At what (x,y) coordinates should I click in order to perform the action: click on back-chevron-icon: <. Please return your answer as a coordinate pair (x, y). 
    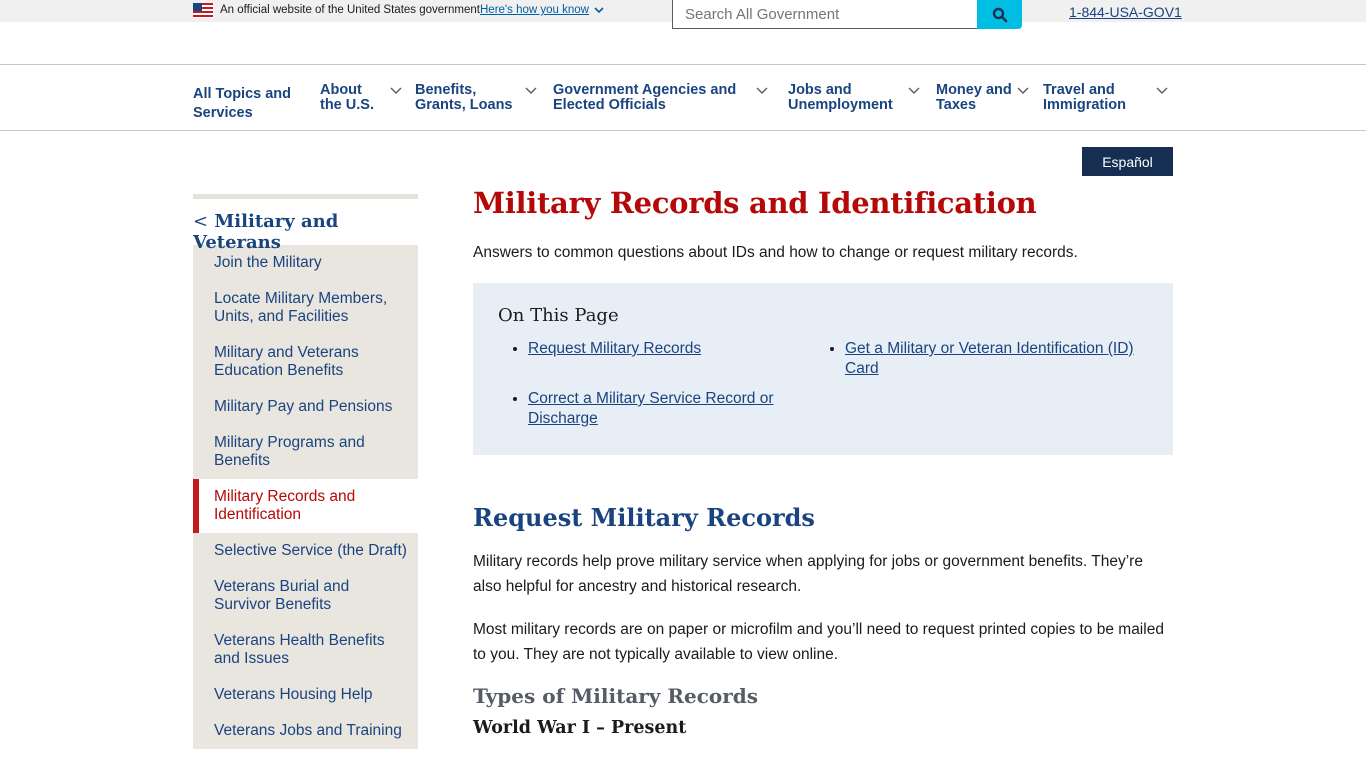
    Looking at the image, I should click on (201, 221).